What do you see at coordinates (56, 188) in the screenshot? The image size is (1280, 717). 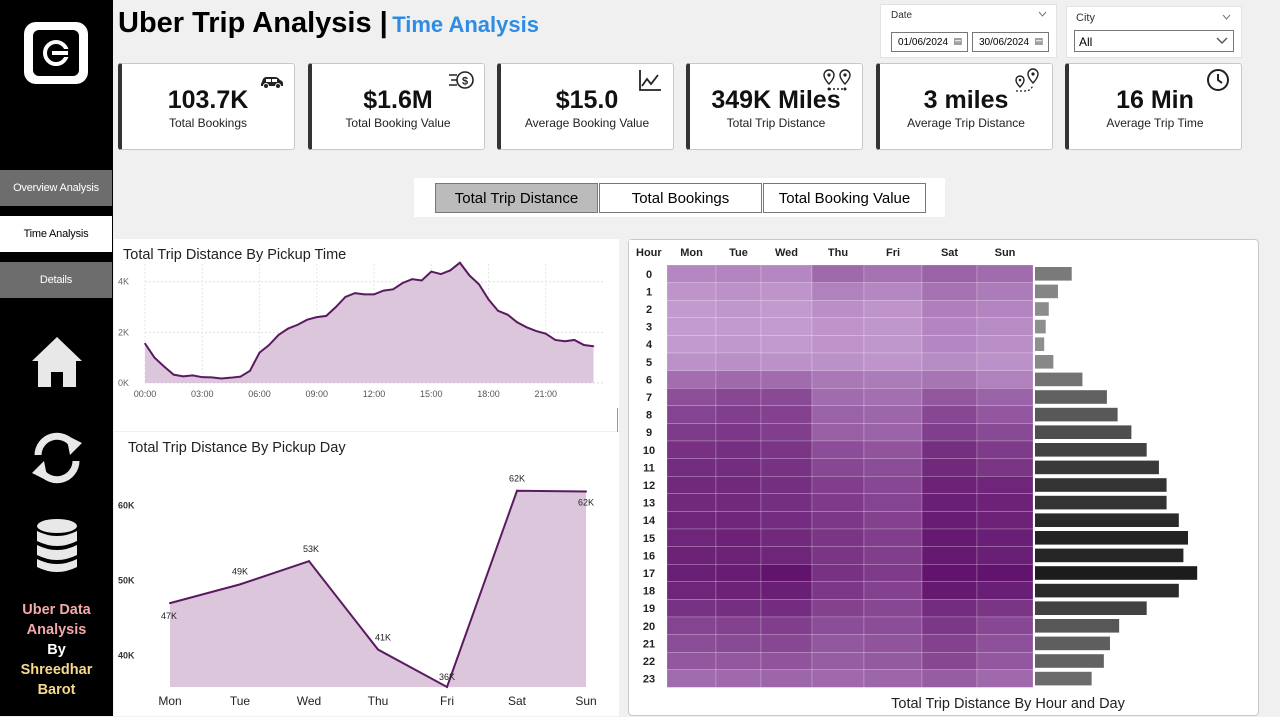 I see `nav-overview-analysis: Overview Analysis` at bounding box center [56, 188].